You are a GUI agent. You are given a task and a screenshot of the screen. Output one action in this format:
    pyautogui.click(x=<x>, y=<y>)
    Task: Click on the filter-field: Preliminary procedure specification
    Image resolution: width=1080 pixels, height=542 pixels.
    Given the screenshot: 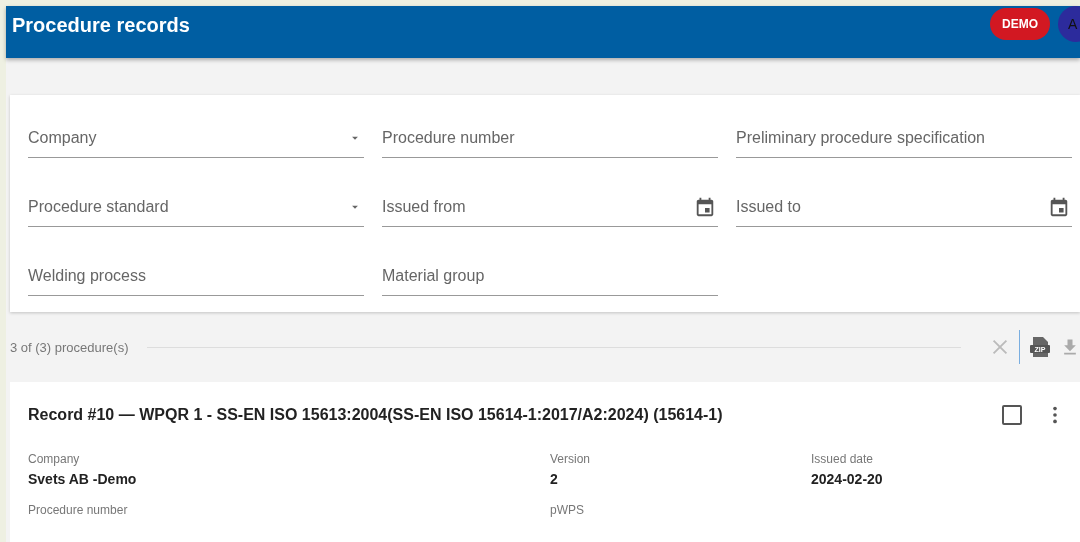 What is the action you would take?
    pyautogui.click(x=904, y=138)
    